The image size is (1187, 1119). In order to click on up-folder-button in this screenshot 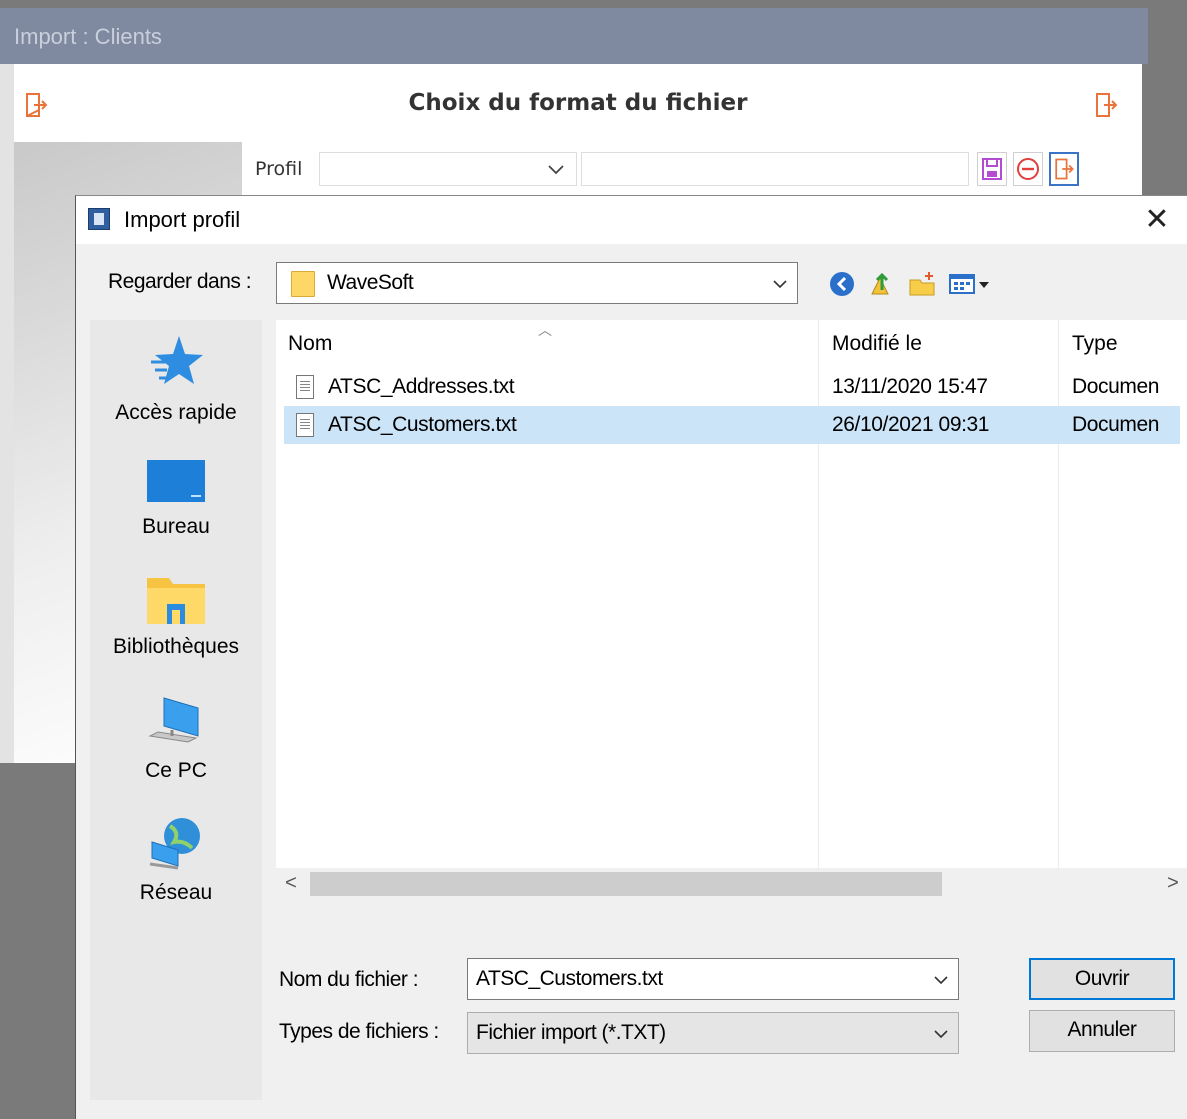, I will do `click(882, 284)`.